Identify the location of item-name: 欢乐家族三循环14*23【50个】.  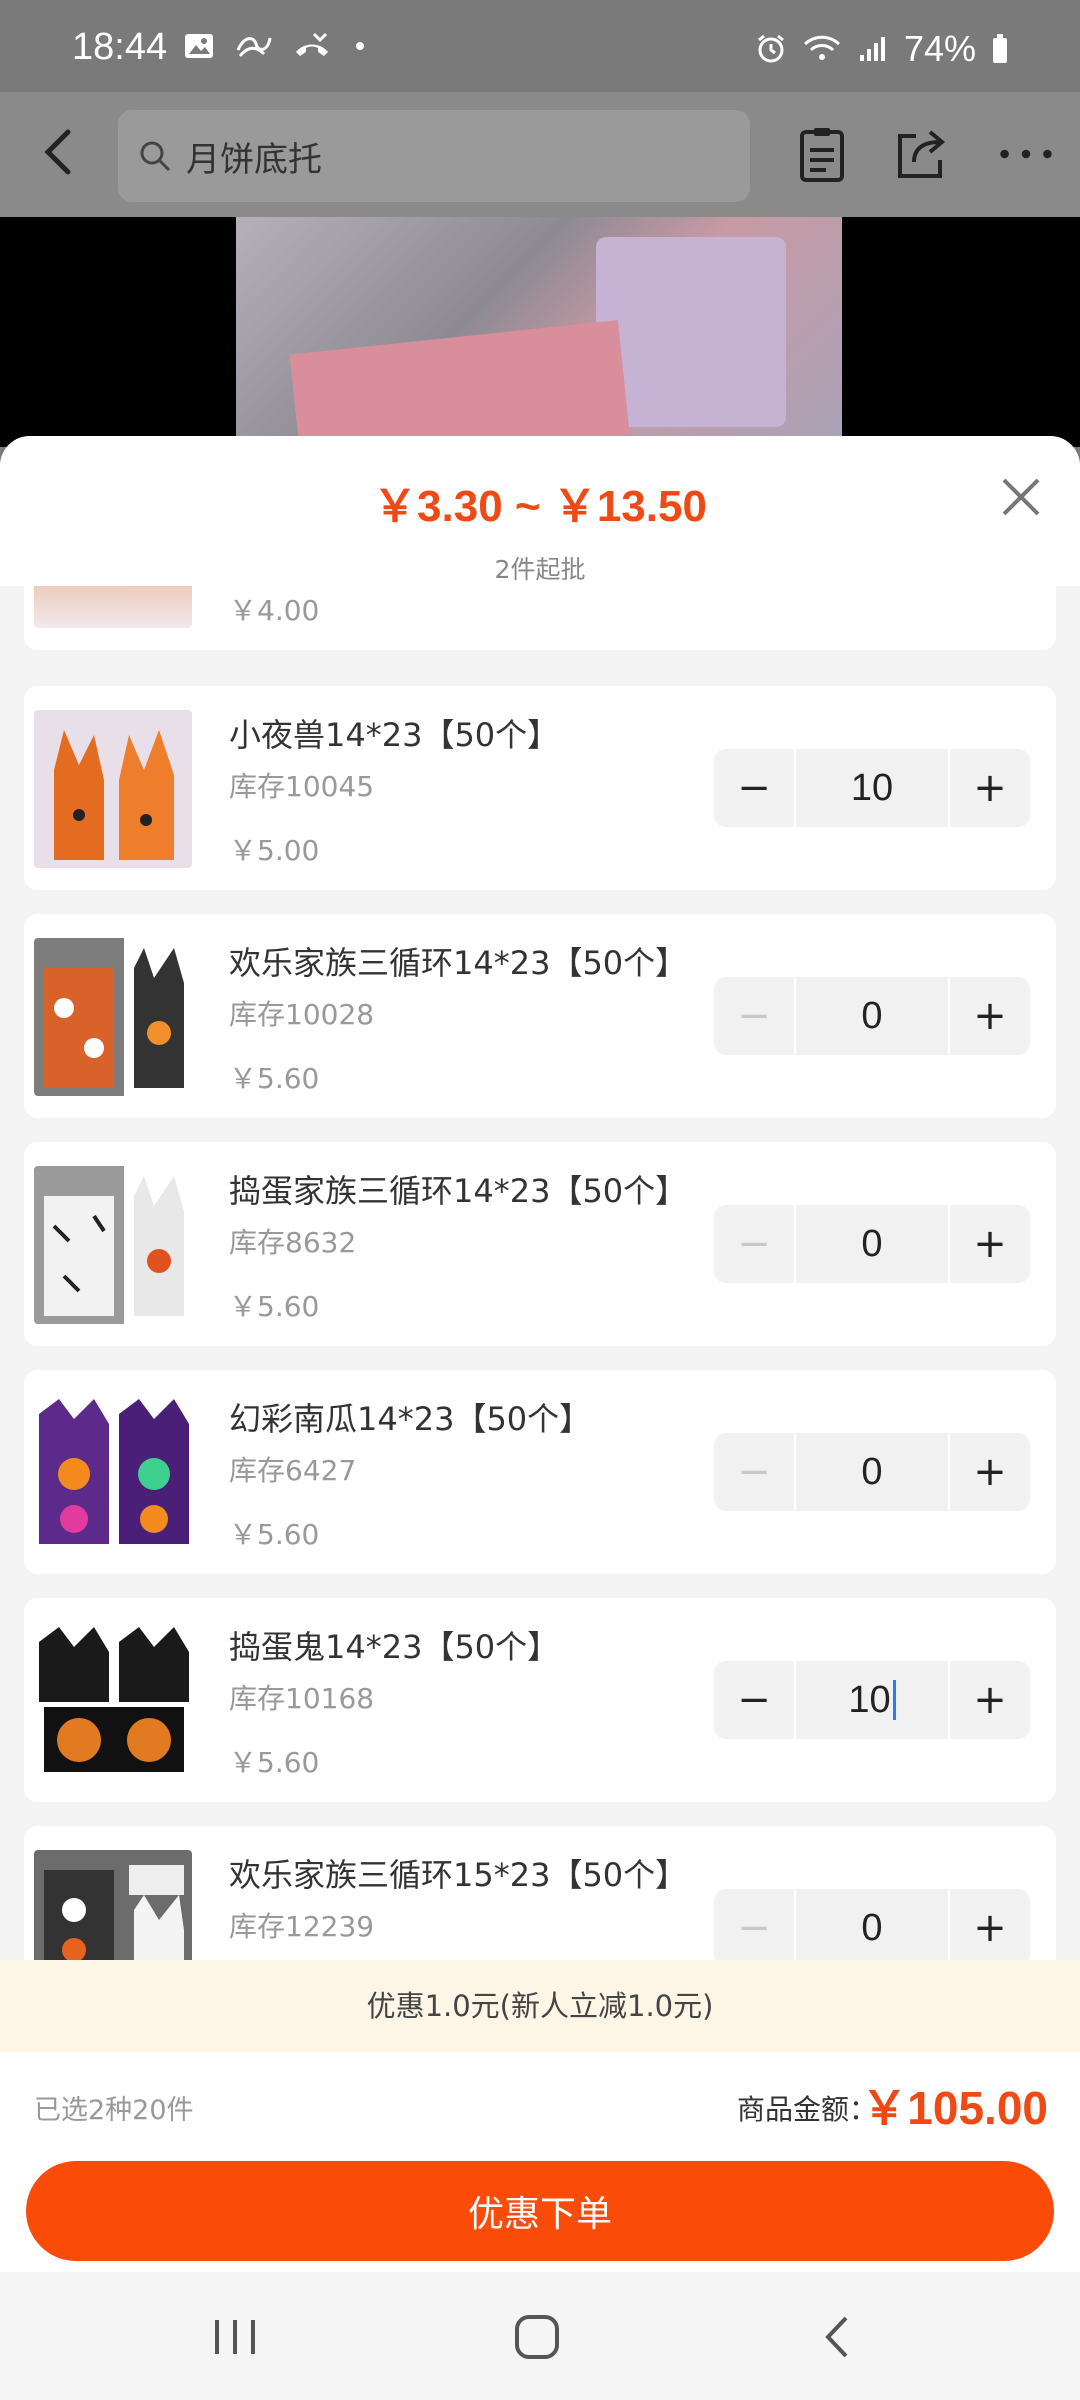
(458, 963).